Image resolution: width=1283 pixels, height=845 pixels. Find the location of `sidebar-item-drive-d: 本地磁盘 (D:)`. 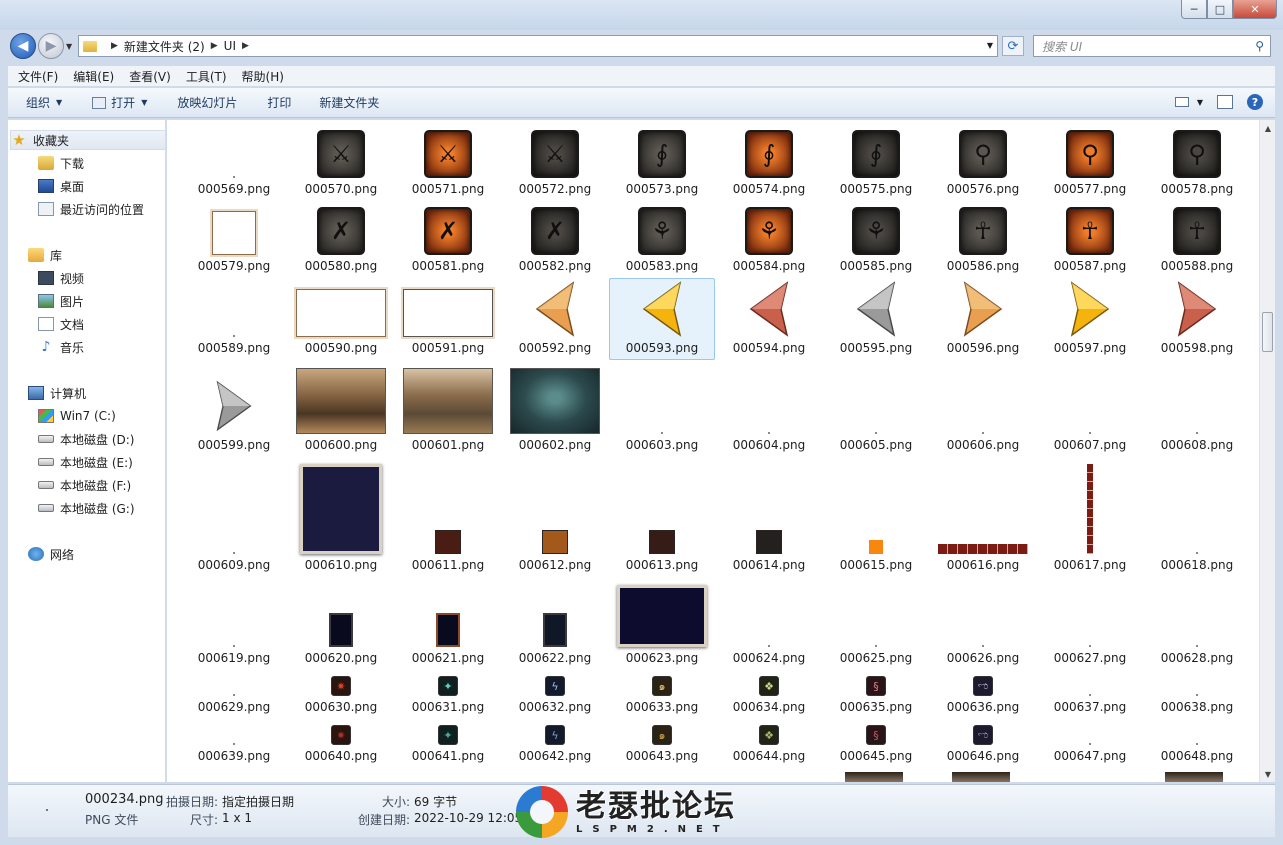

sidebar-item-drive-d: 本地磁盘 (D:) is located at coordinates (86, 439).